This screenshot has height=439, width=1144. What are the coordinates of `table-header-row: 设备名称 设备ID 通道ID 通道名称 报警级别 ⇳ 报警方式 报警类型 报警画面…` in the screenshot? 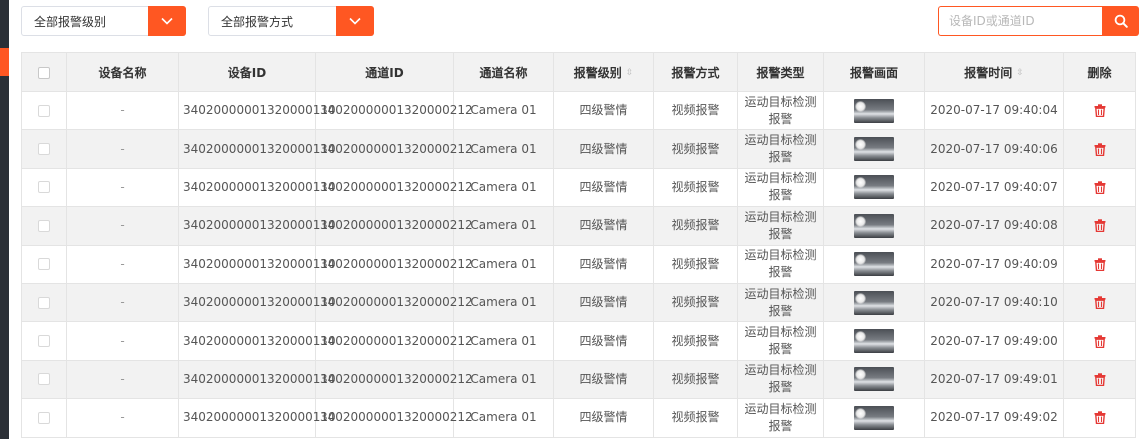 It's located at (578, 72).